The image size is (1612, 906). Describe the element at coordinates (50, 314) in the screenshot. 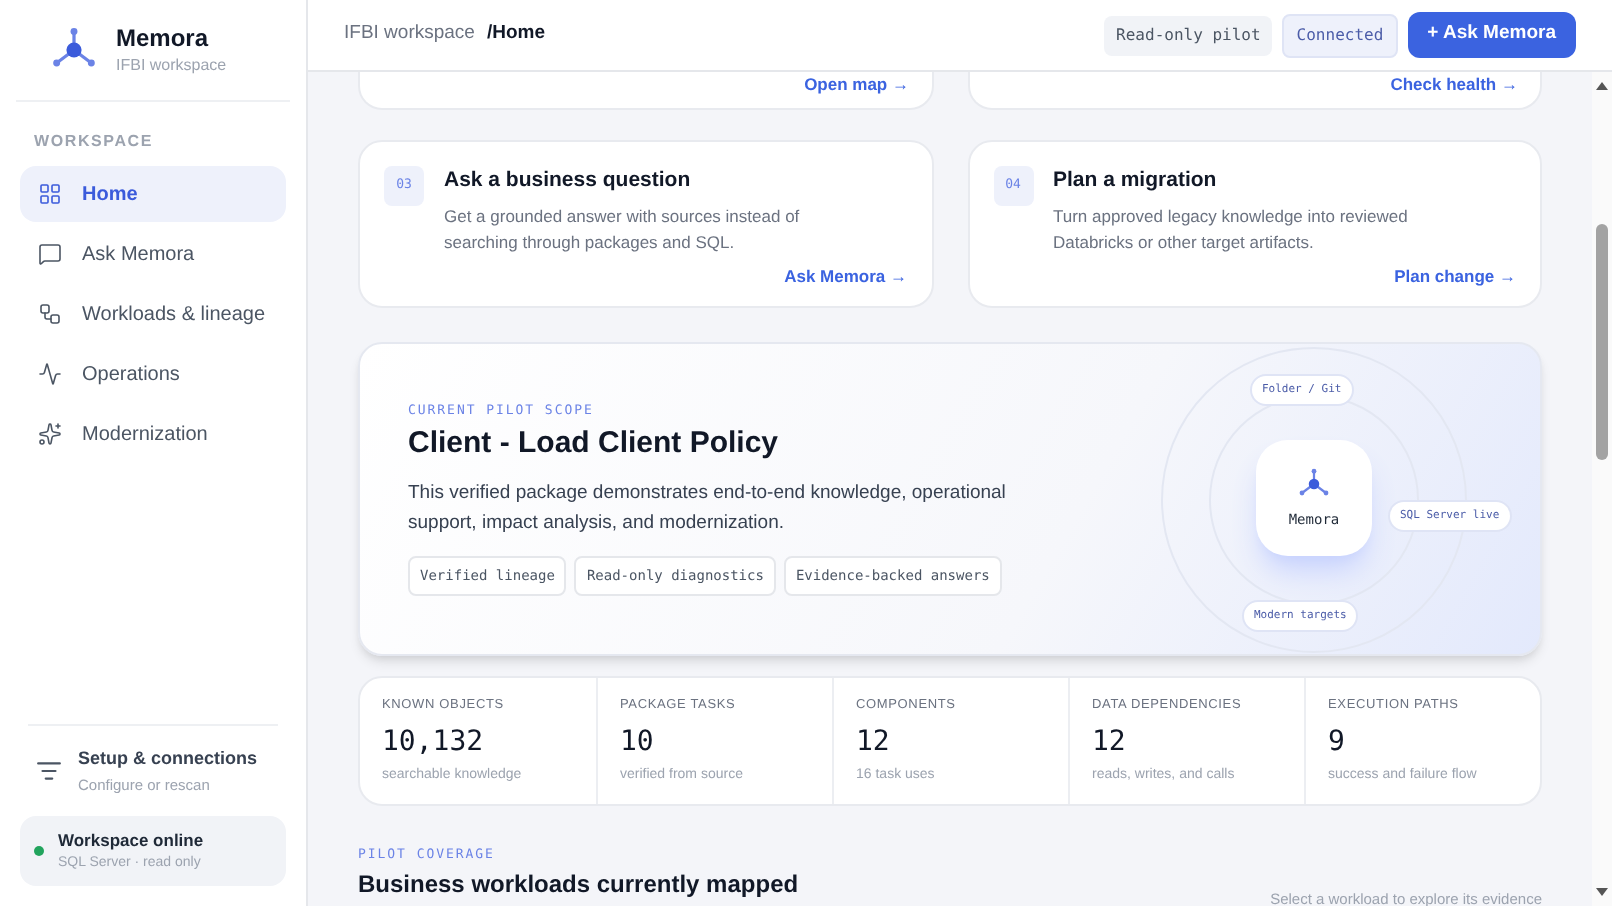

I see `nodes-icon` at that location.